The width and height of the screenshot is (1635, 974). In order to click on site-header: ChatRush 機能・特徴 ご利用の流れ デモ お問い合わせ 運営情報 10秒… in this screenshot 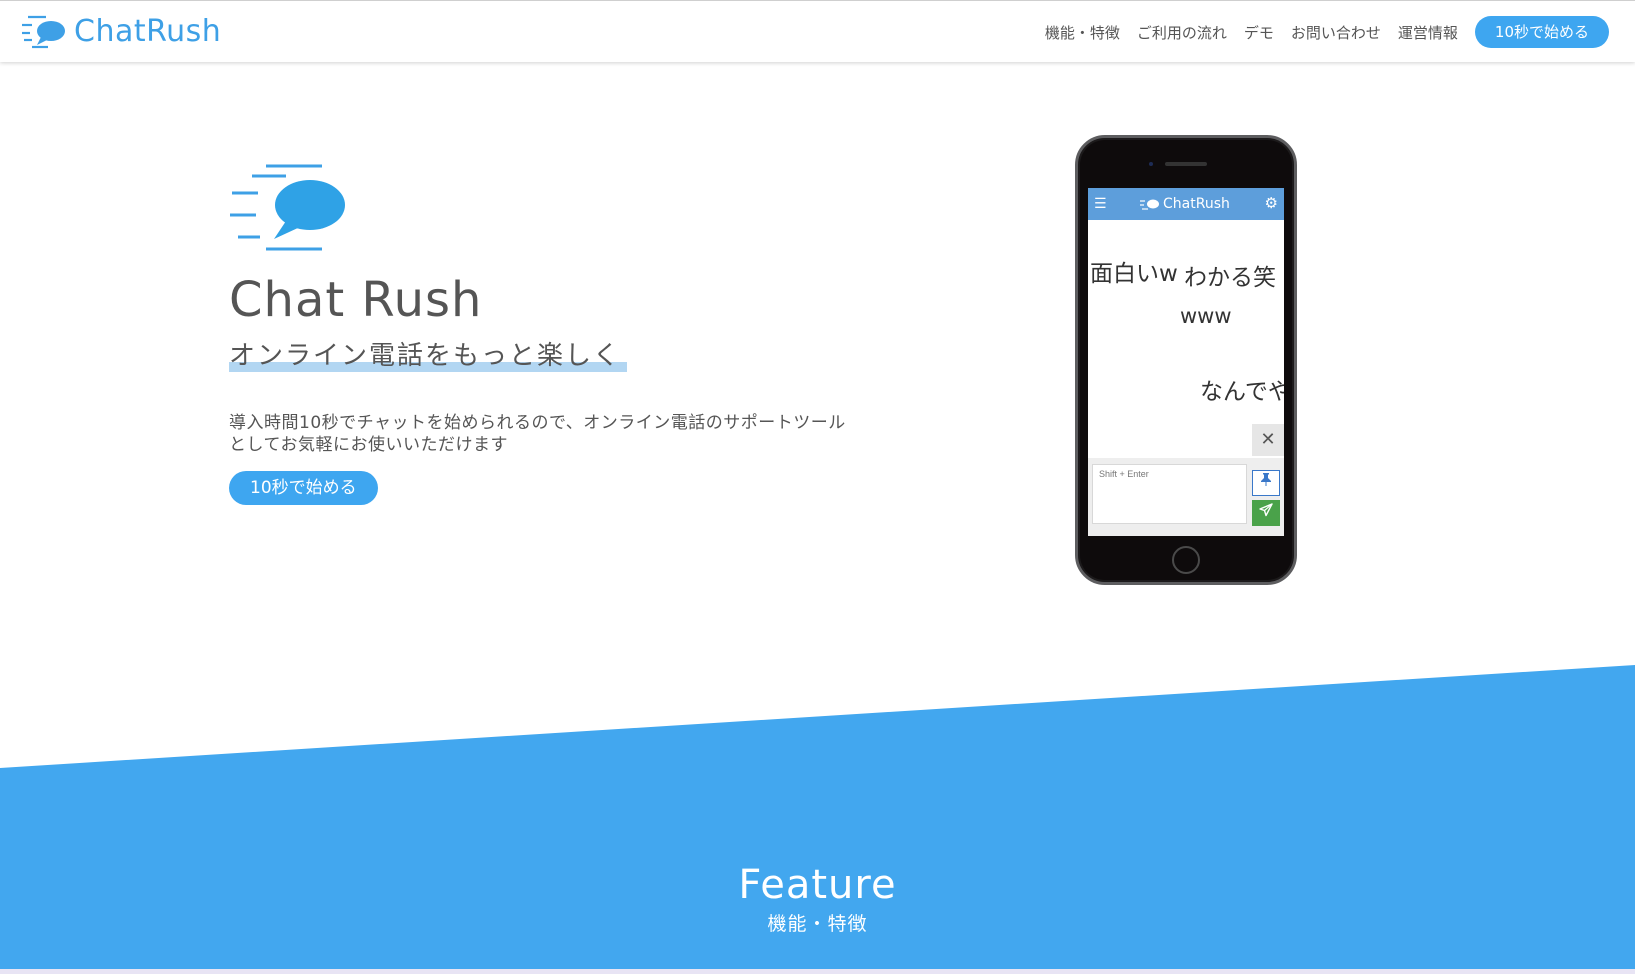, I will do `click(817, 31)`.